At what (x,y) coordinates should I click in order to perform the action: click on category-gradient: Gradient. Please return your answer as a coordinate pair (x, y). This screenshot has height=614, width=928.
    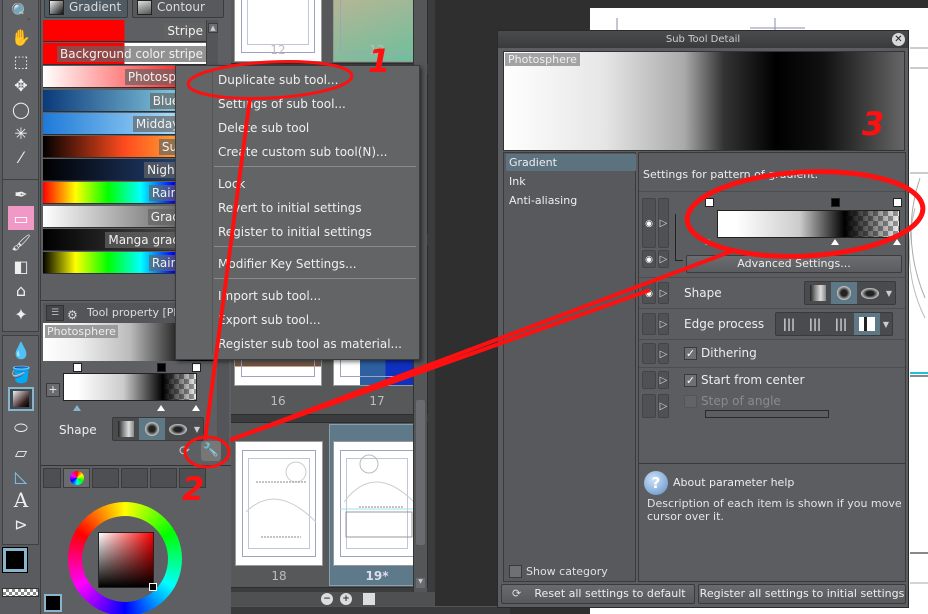
    Looking at the image, I should click on (571, 162).